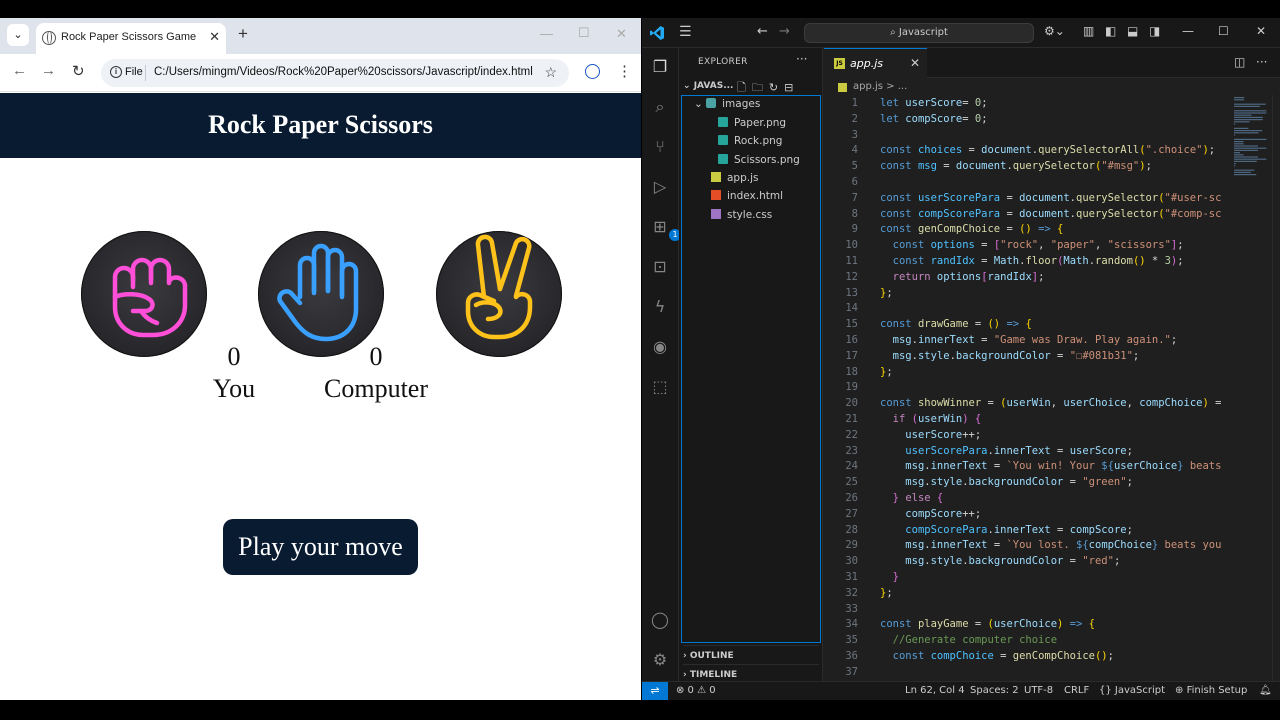 Image resolution: width=1280 pixels, height=720 pixels. I want to click on tree-file-scissors: Scissors.png, so click(759, 160).